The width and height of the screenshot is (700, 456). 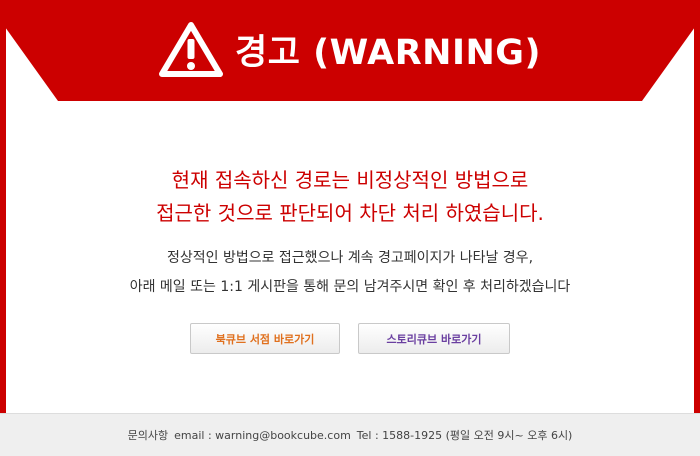 I want to click on contact-tel: Tel : 1588-1925 (평일 오전 9시~ 오후 6시), so click(x=464, y=435).